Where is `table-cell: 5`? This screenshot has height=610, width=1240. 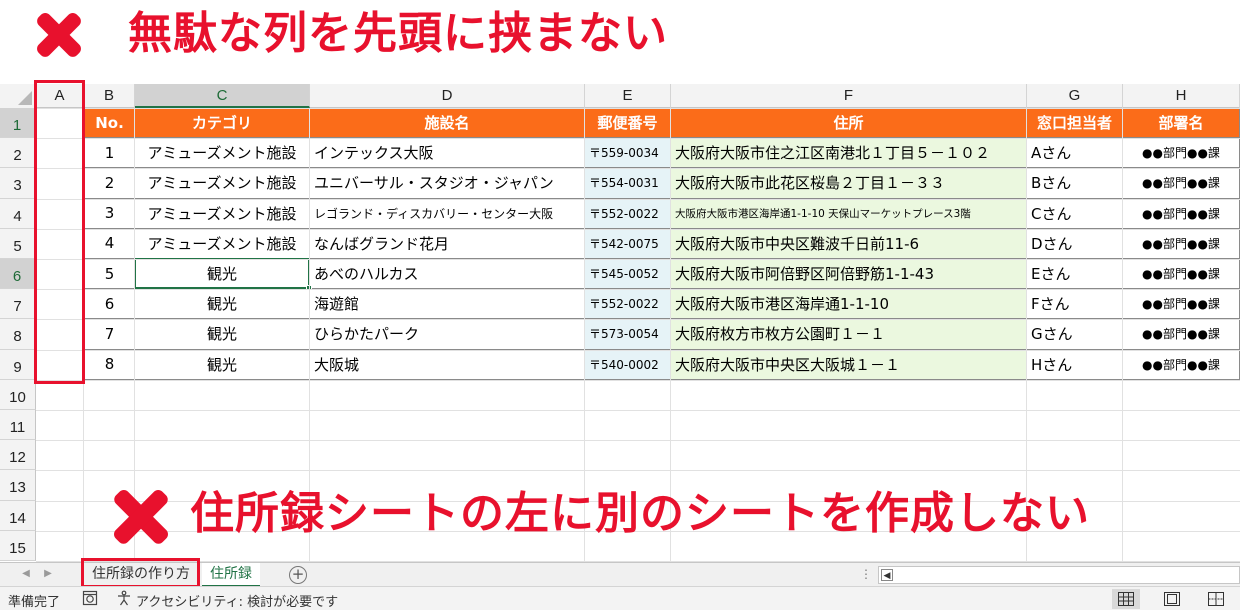
table-cell: 5 is located at coordinates (109, 274).